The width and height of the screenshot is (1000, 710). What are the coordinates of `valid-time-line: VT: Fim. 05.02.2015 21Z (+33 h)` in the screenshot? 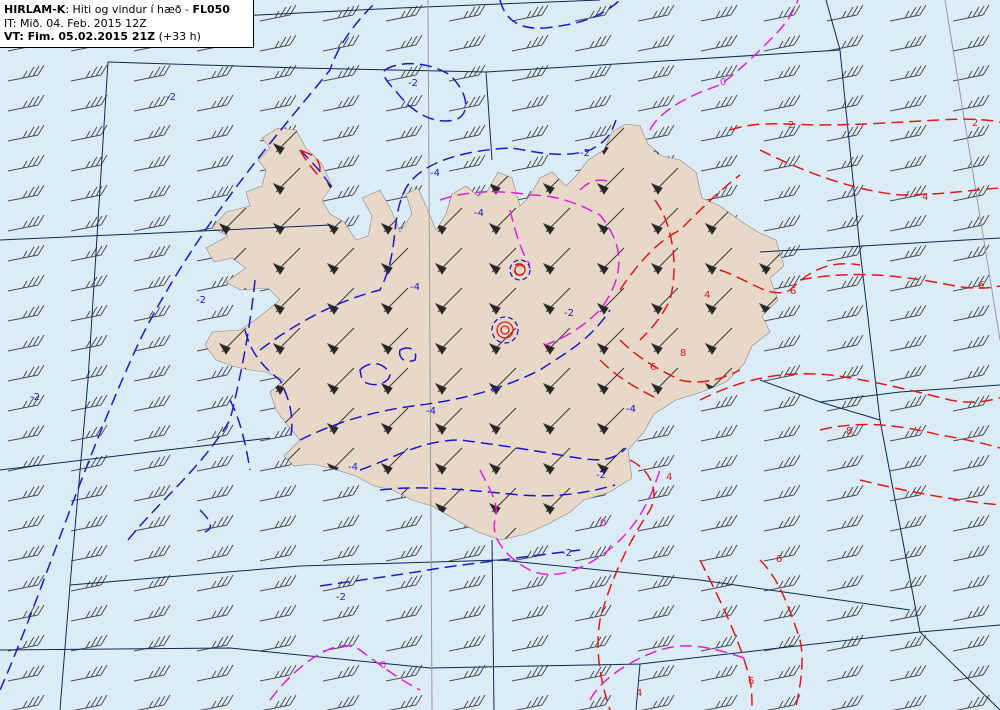 It's located at (126, 37).